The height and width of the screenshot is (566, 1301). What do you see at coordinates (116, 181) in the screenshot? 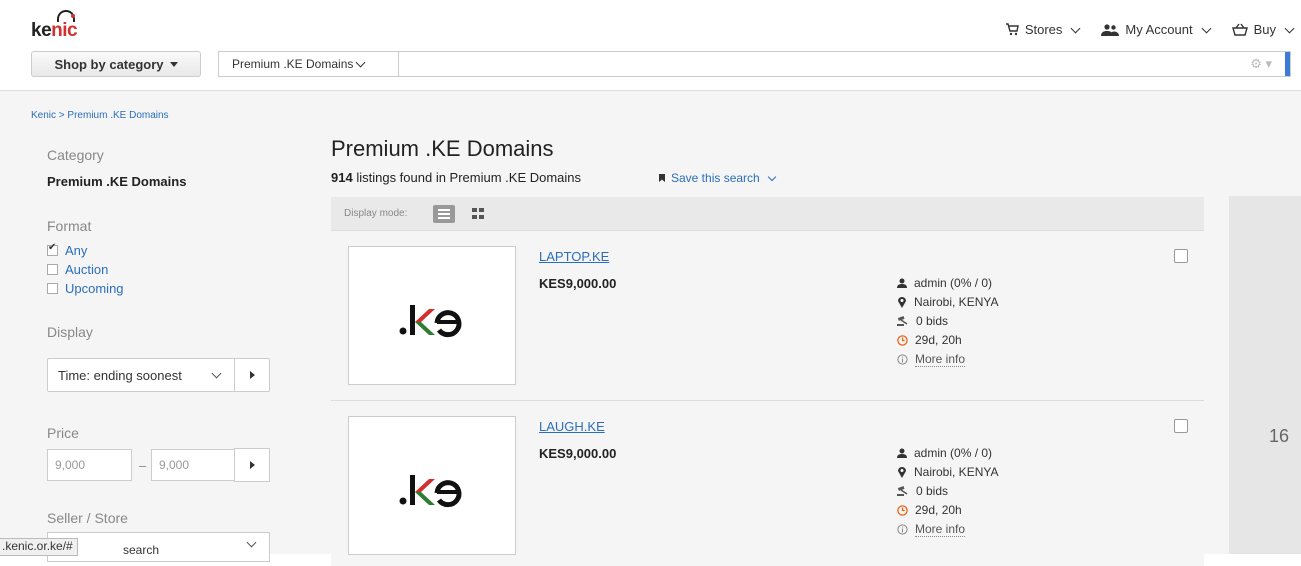
I see `category-value: Premium .KE Domains` at bounding box center [116, 181].